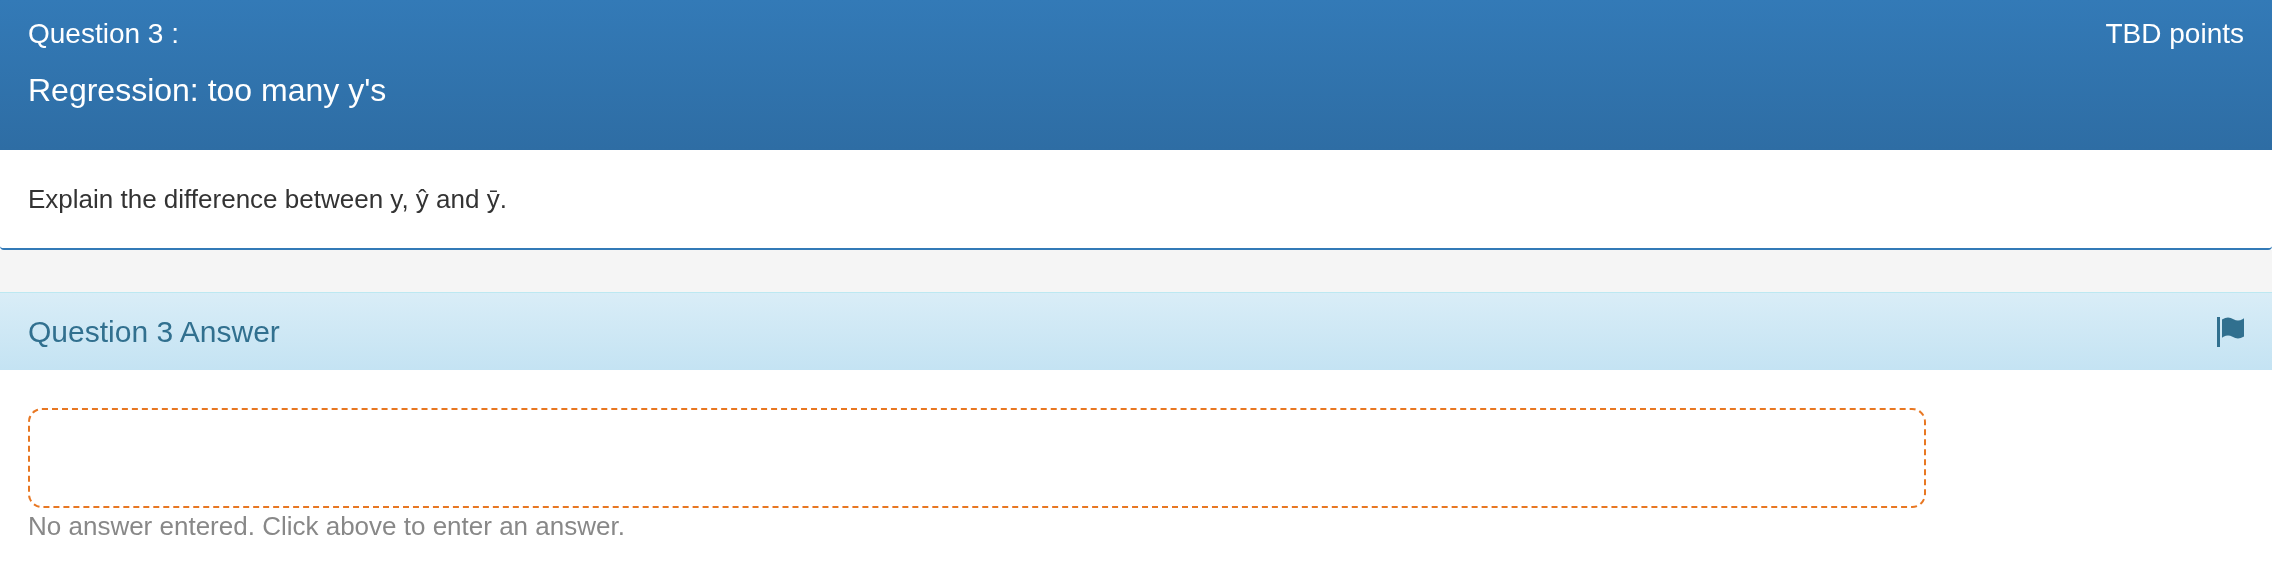 The width and height of the screenshot is (2272, 578). Describe the element at coordinates (207, 90) in the screenshot. I see `question-title: Regression: too many y's` at that location.